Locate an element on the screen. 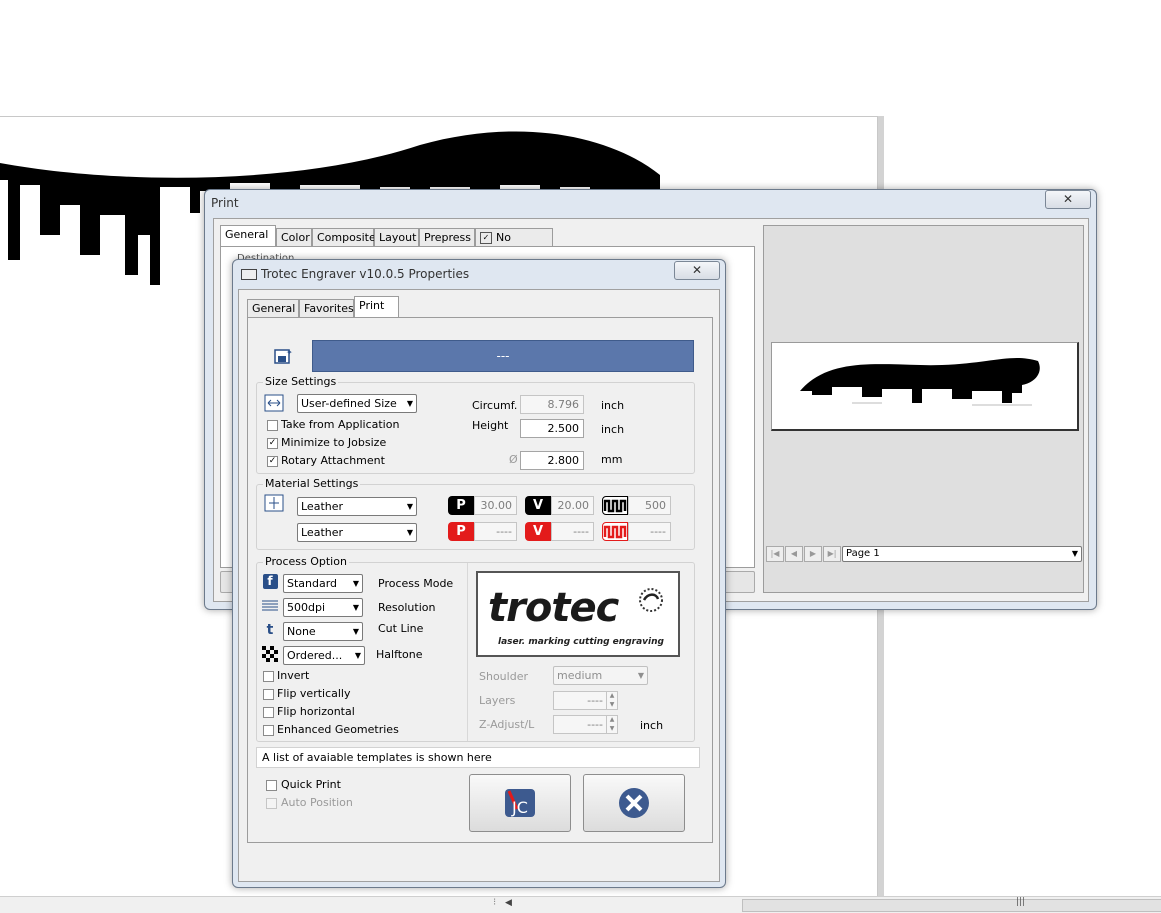  power-input-2: ---- is located at coordinates (495, 531).